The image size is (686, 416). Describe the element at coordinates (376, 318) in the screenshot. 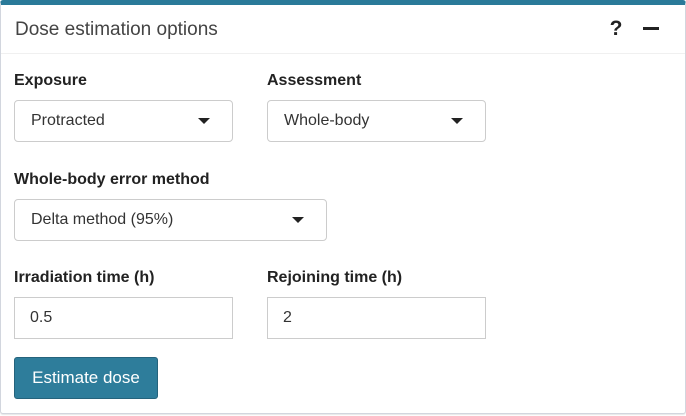

I see `rejoining-time-input` at that location.